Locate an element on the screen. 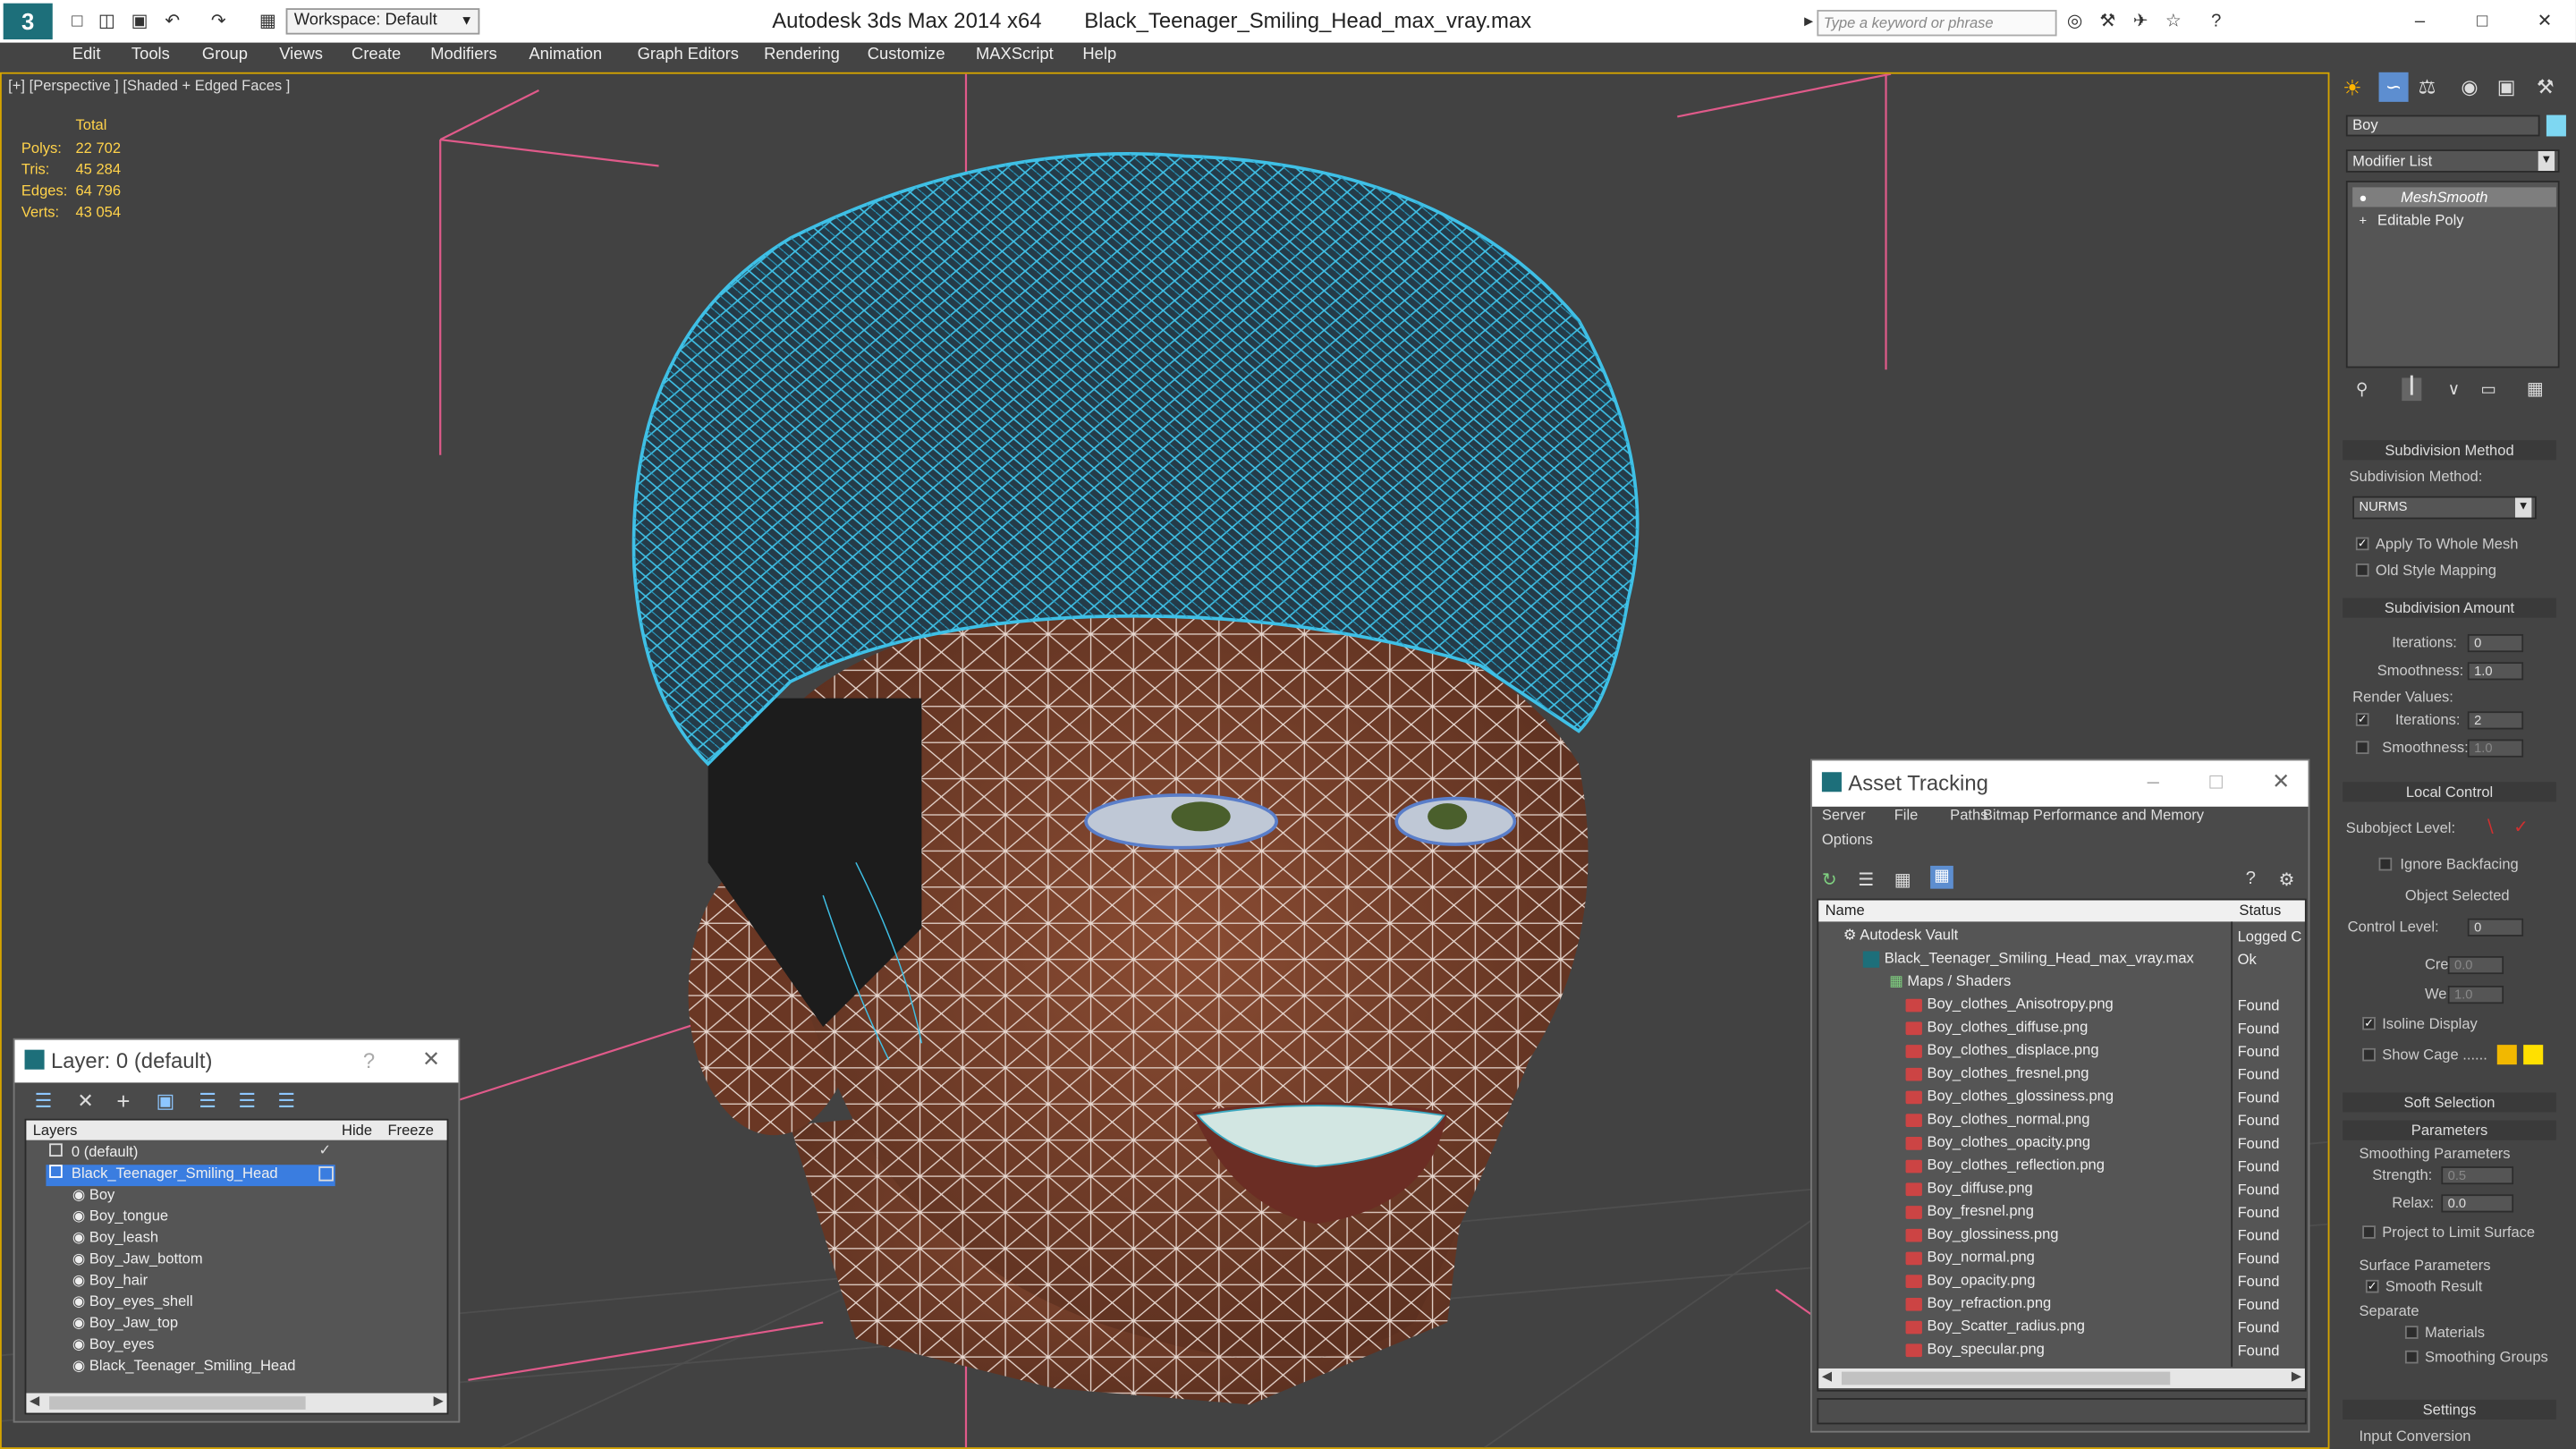 This screenshot has width=2576, height=1449. new-file-icon: □ is located at coordinates (77, 21).